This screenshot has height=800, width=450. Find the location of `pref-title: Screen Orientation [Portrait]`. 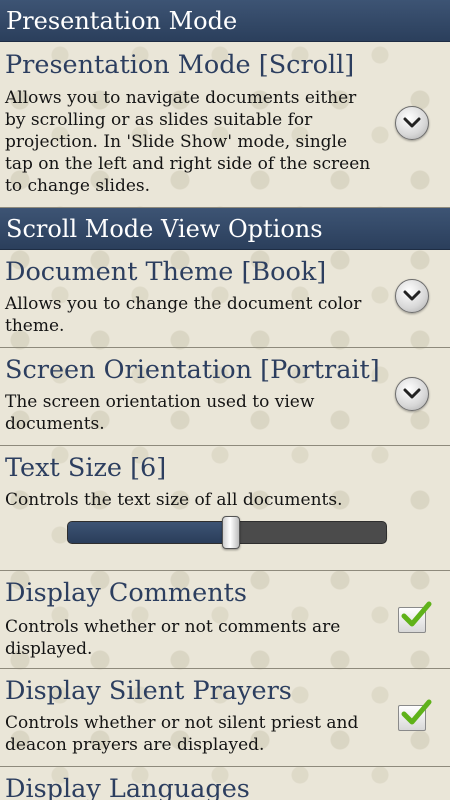

pref-title: Screen Orientation [Portrait] is located at coordinates (192, 370).